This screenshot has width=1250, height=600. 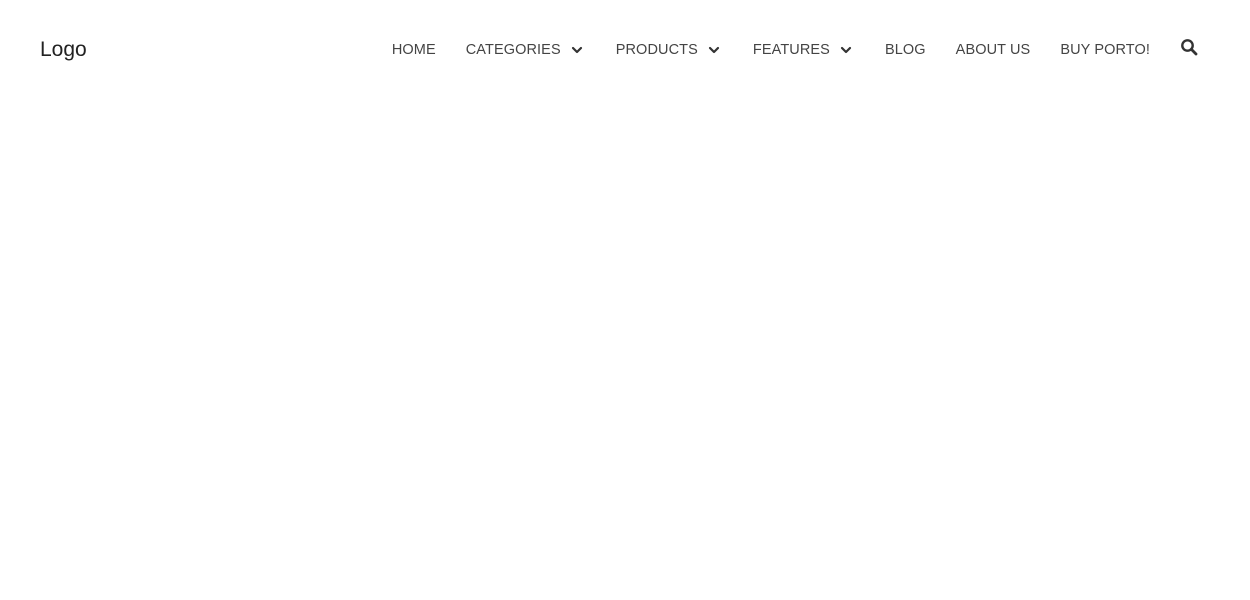 What do you see at coordinates (63, 50) in the screenshot?
I see `logo: Logo` at bounding box center [63, 50].